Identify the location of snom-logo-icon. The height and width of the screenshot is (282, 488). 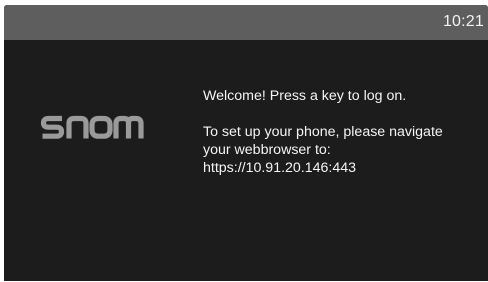
(92, 127).